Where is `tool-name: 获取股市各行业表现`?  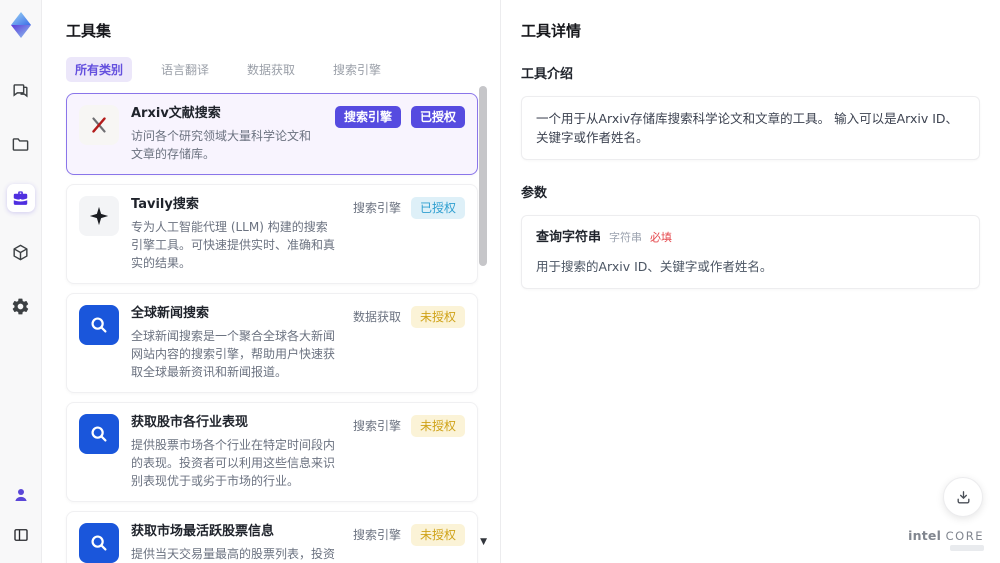 tool-name: 获取股市各行业表现 is located at coordinates (190, 422).